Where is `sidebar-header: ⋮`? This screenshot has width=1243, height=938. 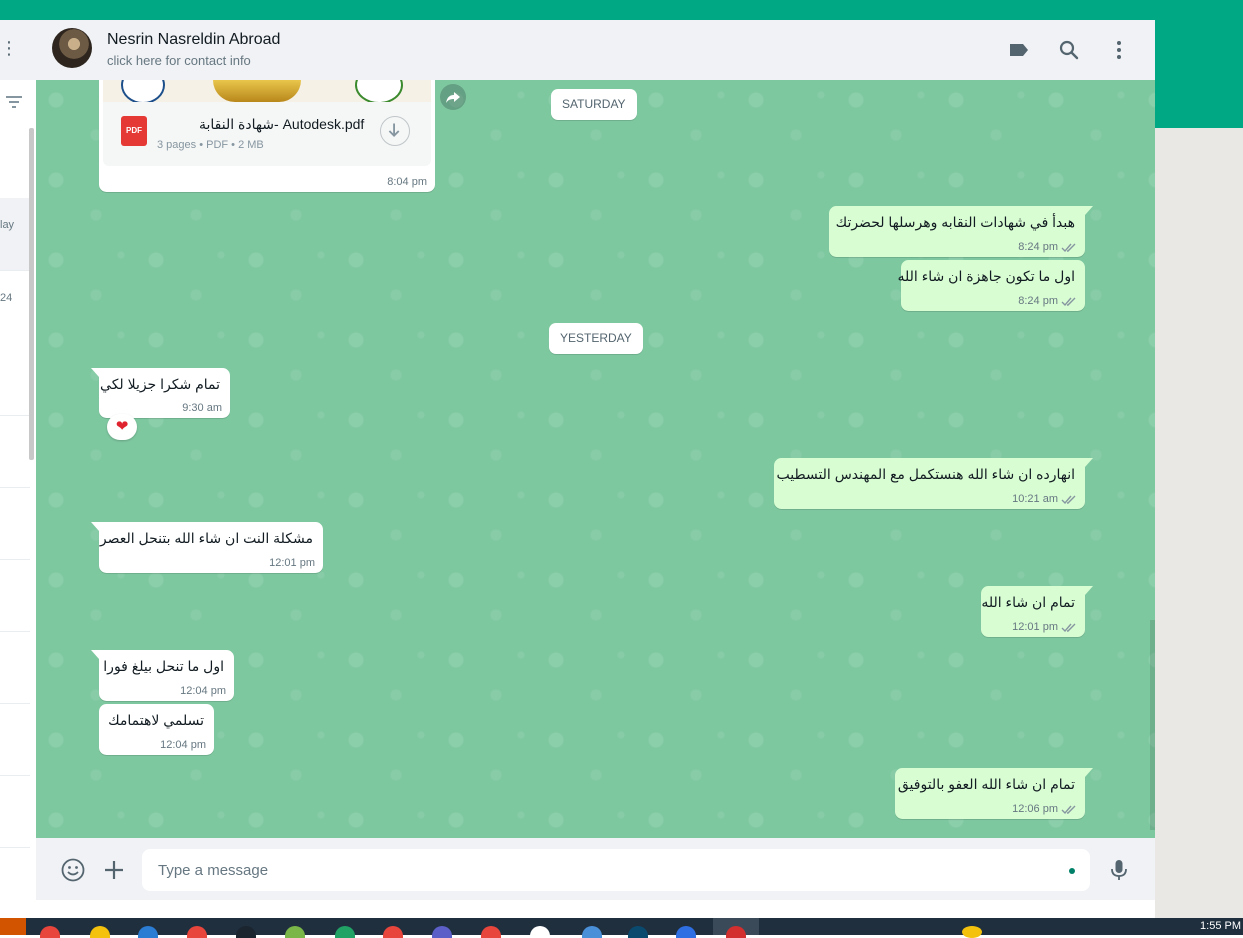
sidebar-header: ⋮ is located at coordinates (18, 50).